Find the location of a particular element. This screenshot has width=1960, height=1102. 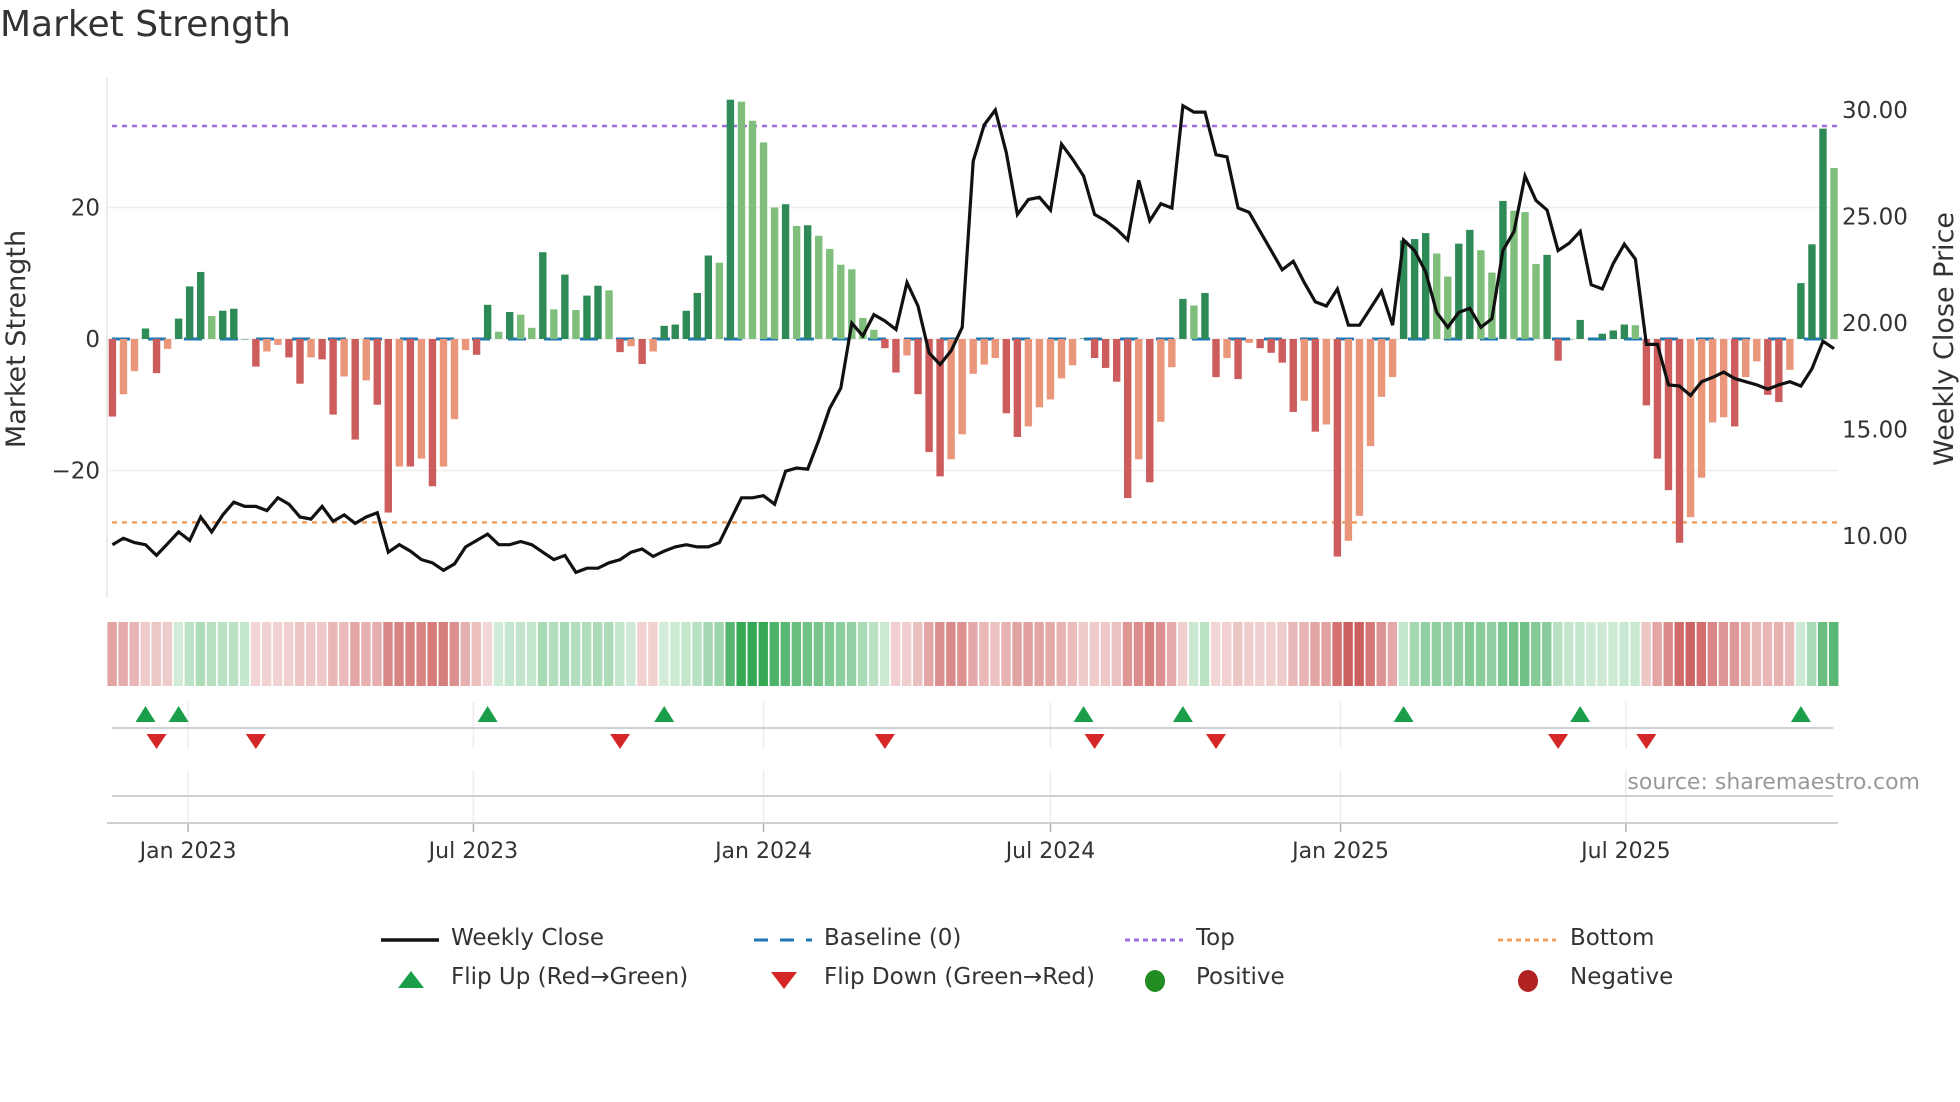

y2-tick-label: 10.00 is located at coordinates (1875, 537).